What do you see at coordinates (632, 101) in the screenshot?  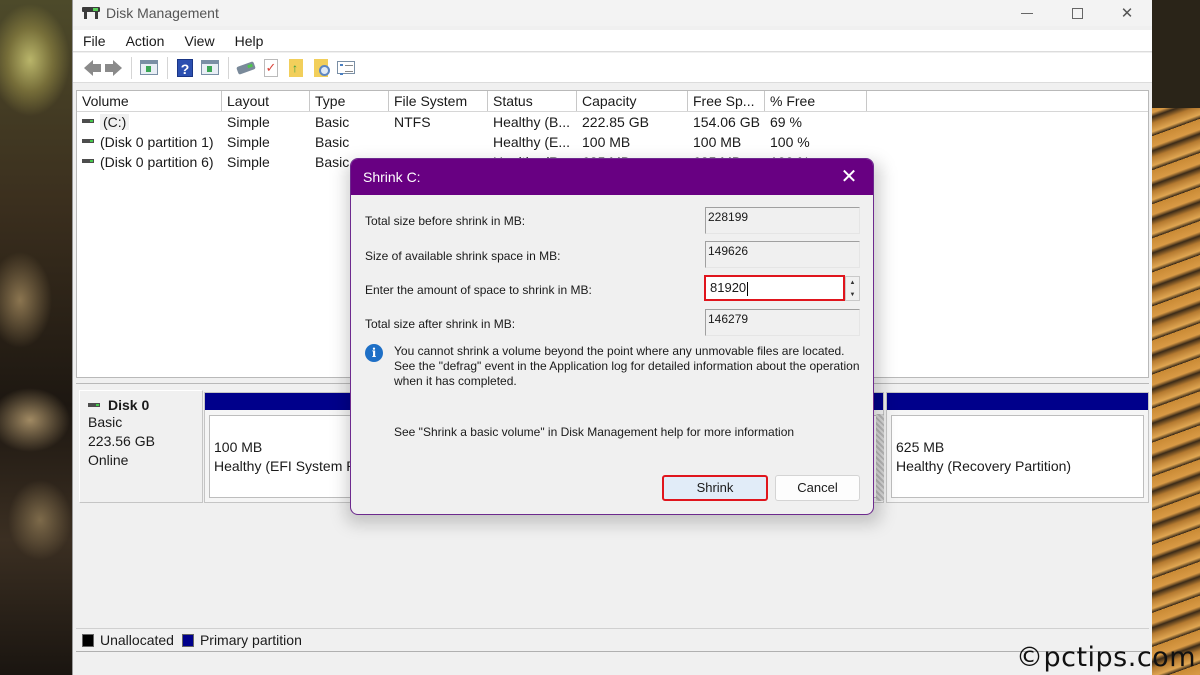 I see `column-capacity: Capacity` at bounding box center [632, 101].